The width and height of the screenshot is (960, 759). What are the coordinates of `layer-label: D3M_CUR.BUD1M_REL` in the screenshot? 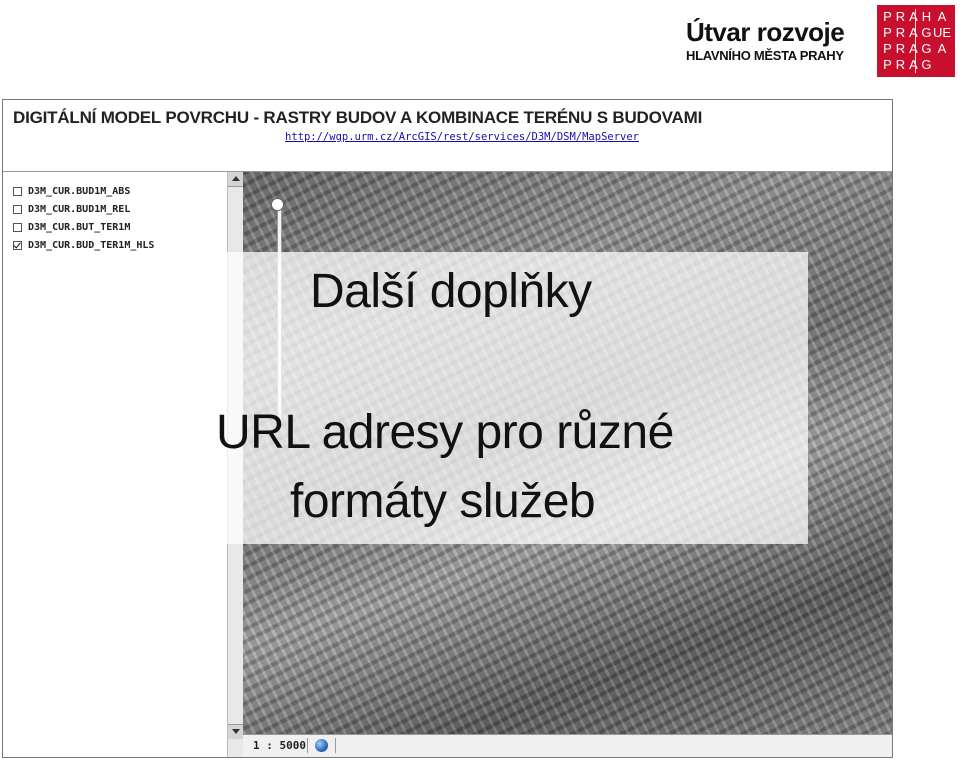 It's located at (79, 209).